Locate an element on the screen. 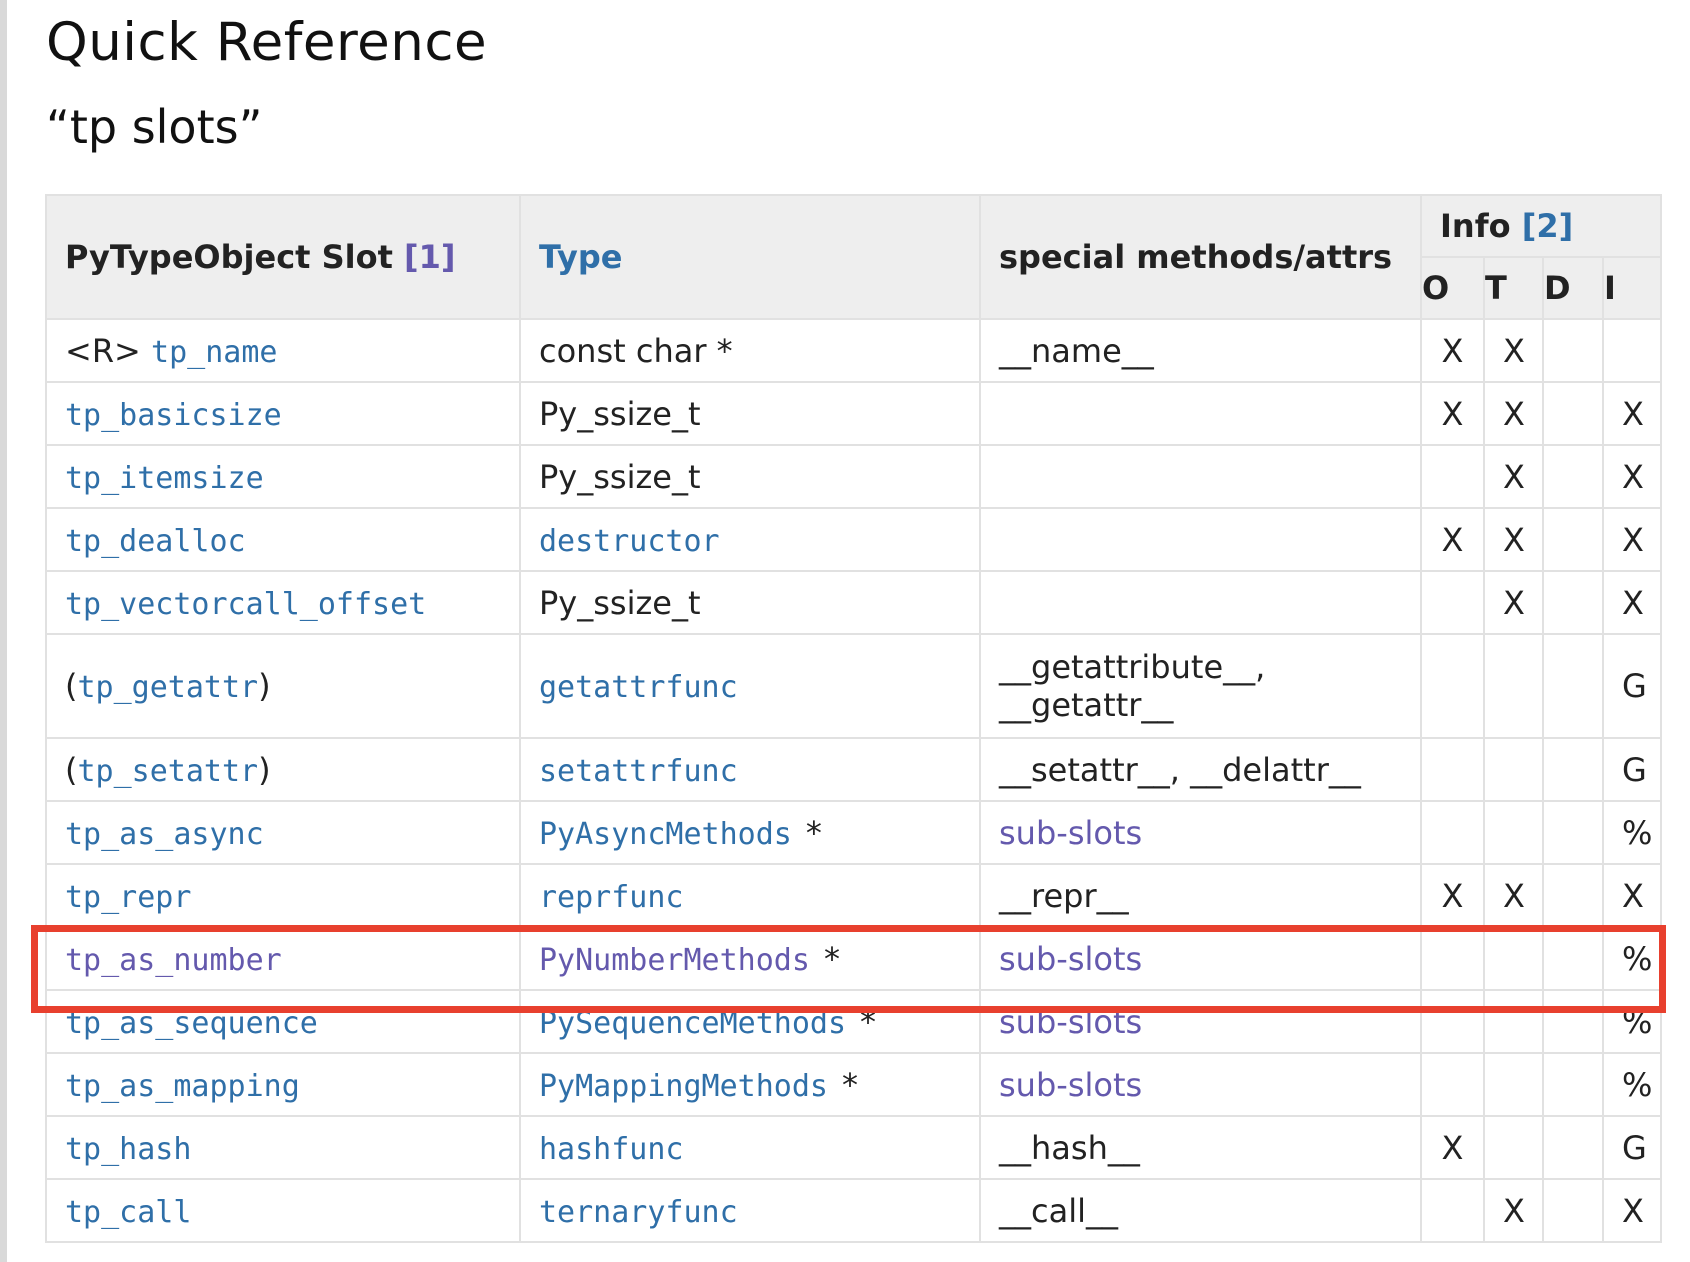  type-text: Py_ssize_t is located at coordinates (620, 476).